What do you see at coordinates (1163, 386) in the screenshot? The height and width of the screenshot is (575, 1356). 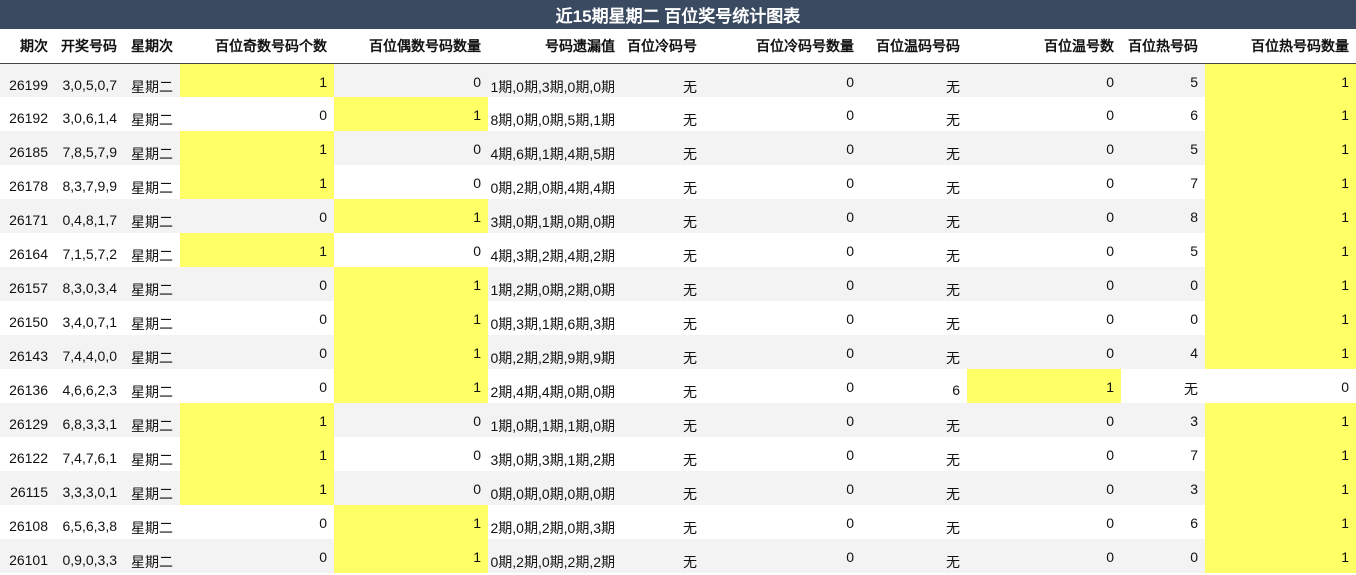 I see `hot-number-cell: 无` at bounding box center [1163, 386].